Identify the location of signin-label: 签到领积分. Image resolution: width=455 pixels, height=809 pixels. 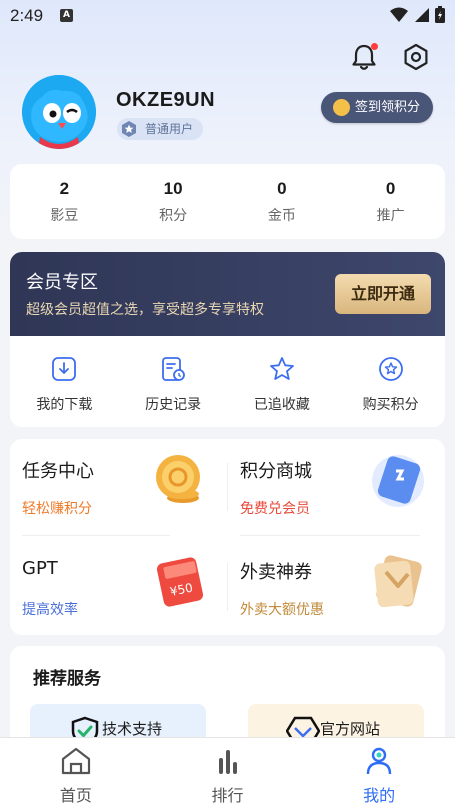
(388, 107).